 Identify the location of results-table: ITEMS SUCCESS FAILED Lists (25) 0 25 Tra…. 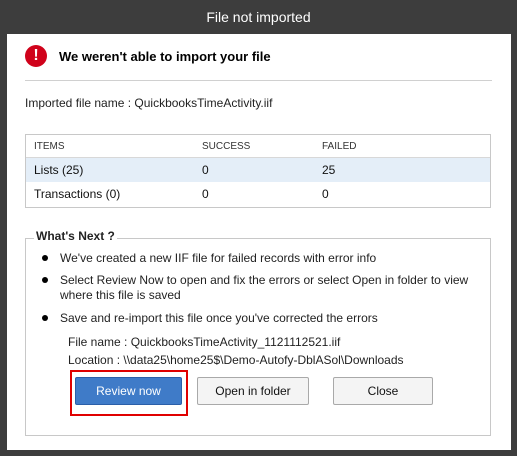
(258, 171).